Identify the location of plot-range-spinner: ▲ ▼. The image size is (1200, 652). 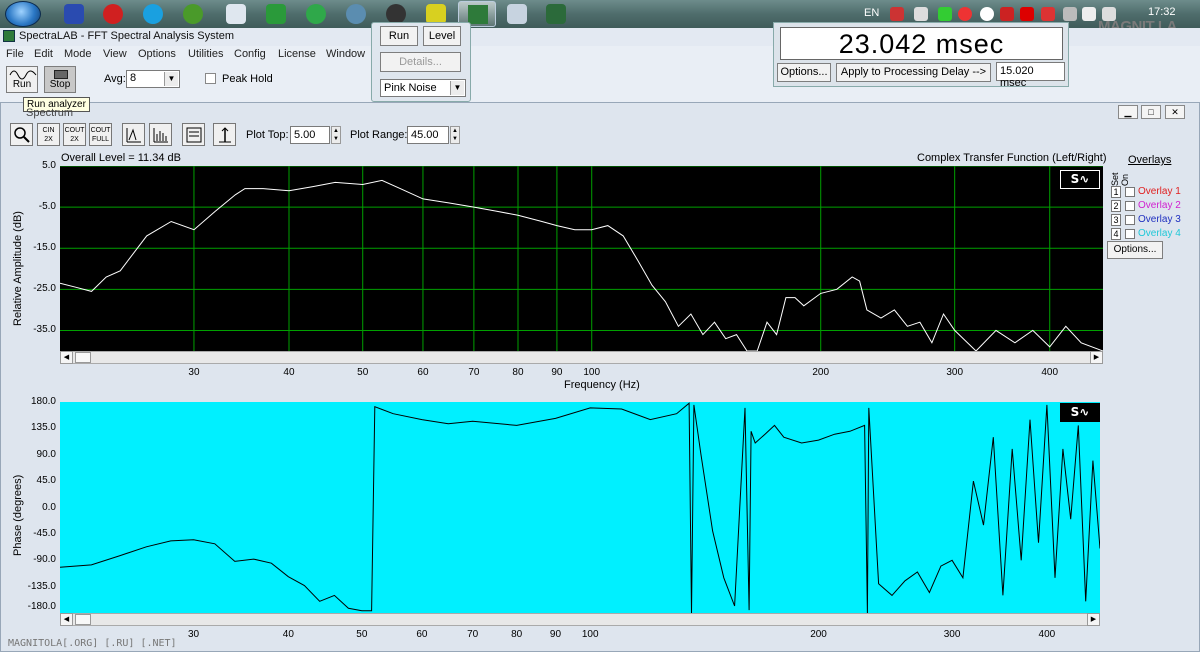
(455, 135).